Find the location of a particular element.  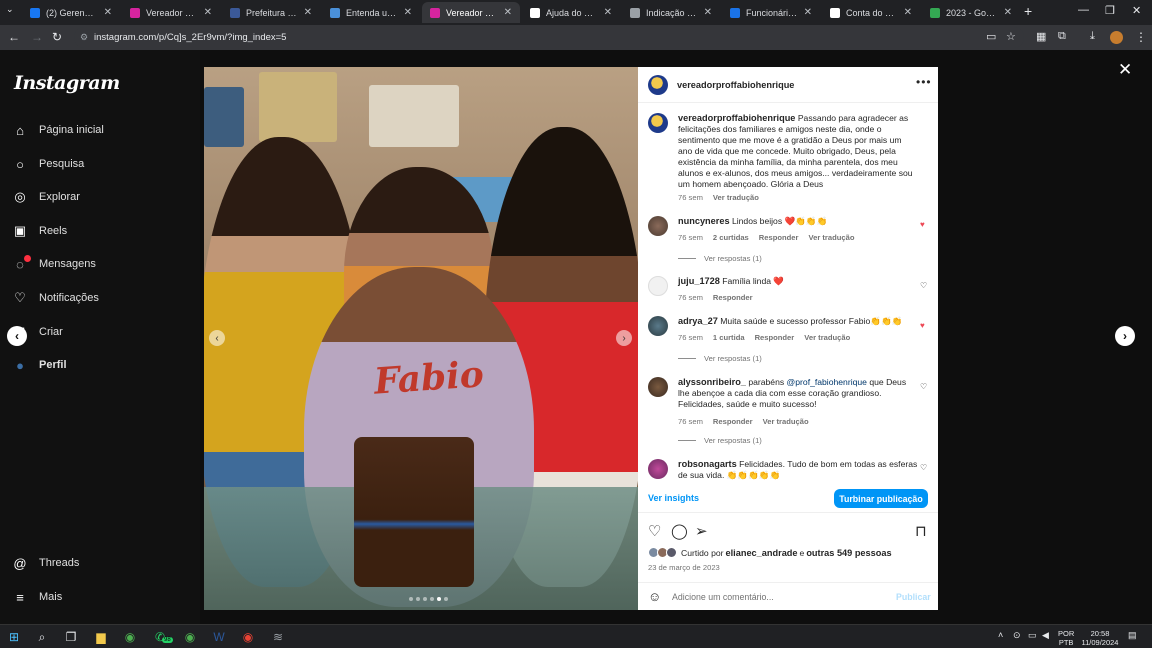

file-explorer-icon: ▆ is located at coordinates (101, 637).